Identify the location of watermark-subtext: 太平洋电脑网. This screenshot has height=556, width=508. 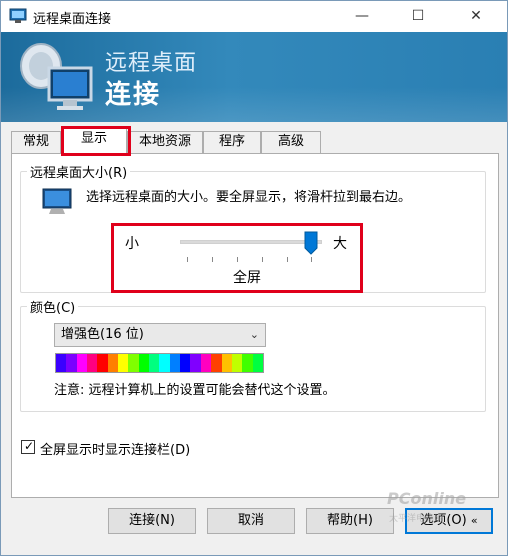
(416, 519).